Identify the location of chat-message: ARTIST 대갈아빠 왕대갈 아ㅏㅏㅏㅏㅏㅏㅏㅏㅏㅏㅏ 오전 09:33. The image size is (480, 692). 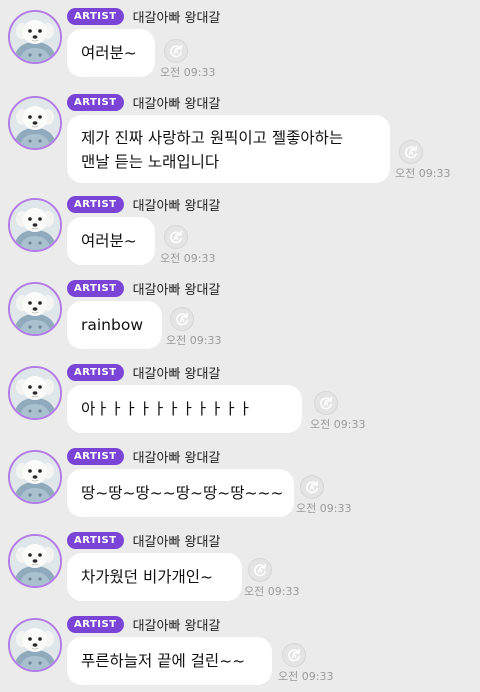
(240, 398).